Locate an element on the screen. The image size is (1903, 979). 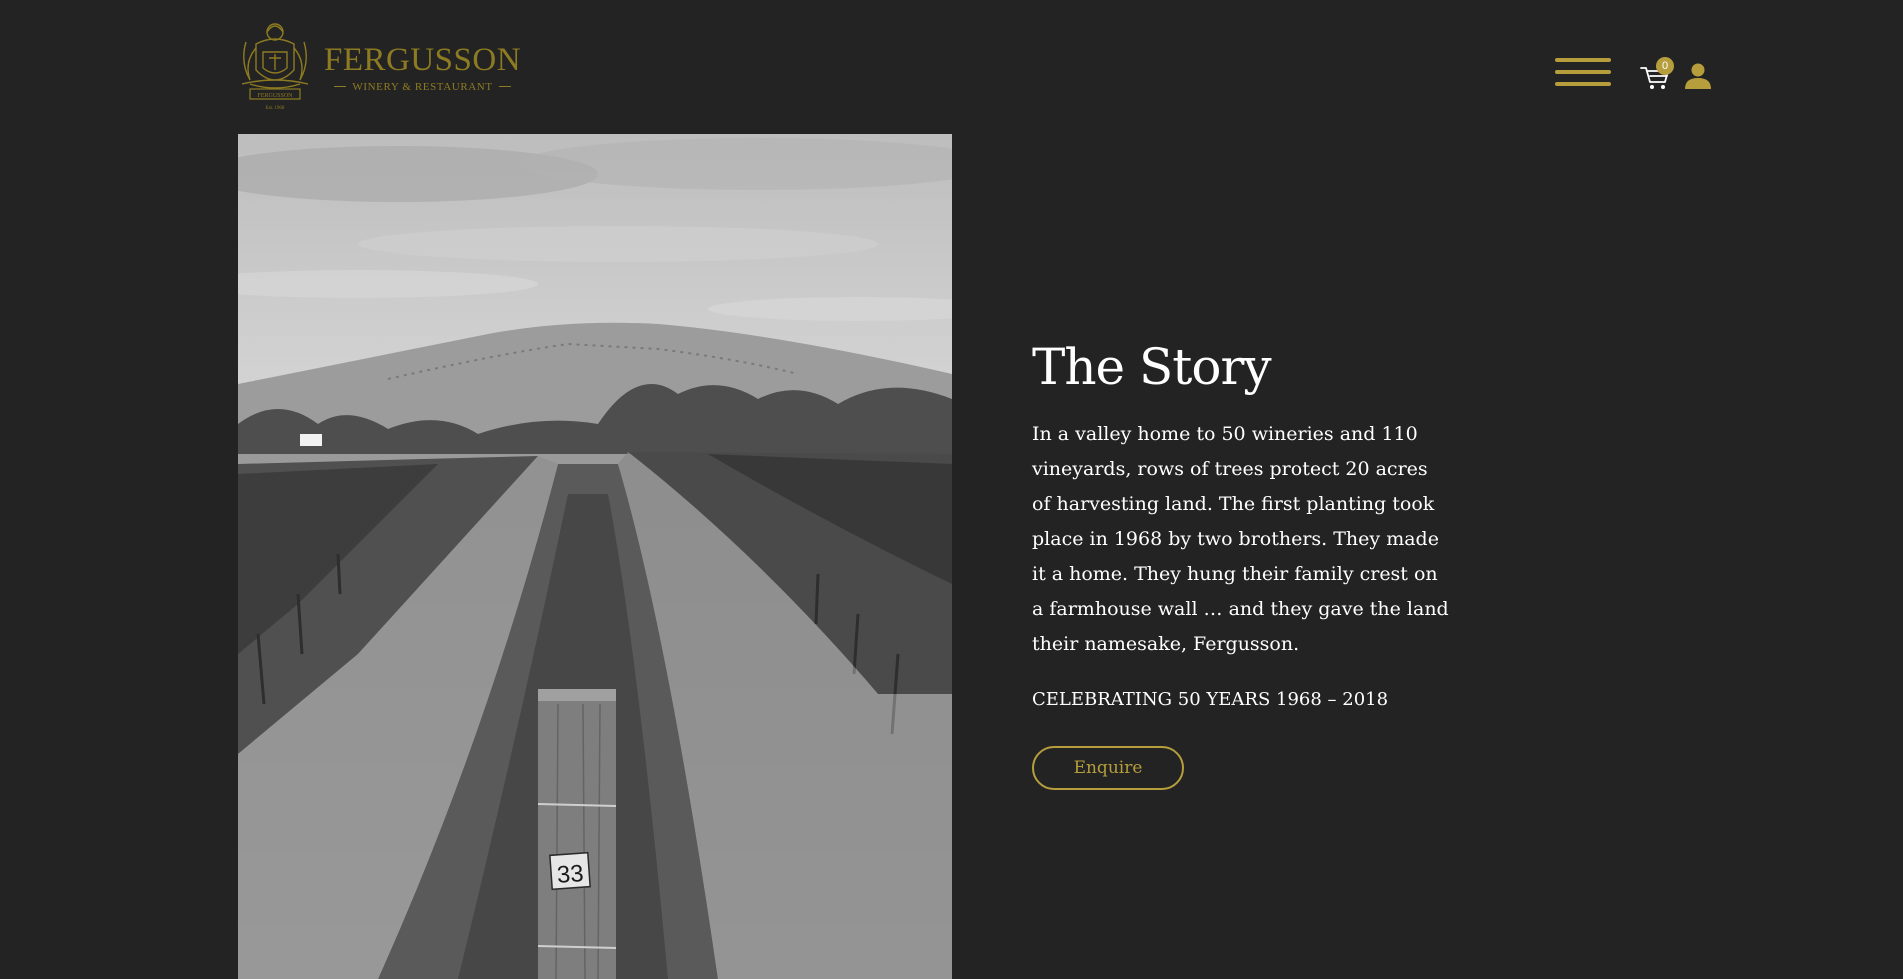
story-title: The Story is located at coordinates (1152, 367).